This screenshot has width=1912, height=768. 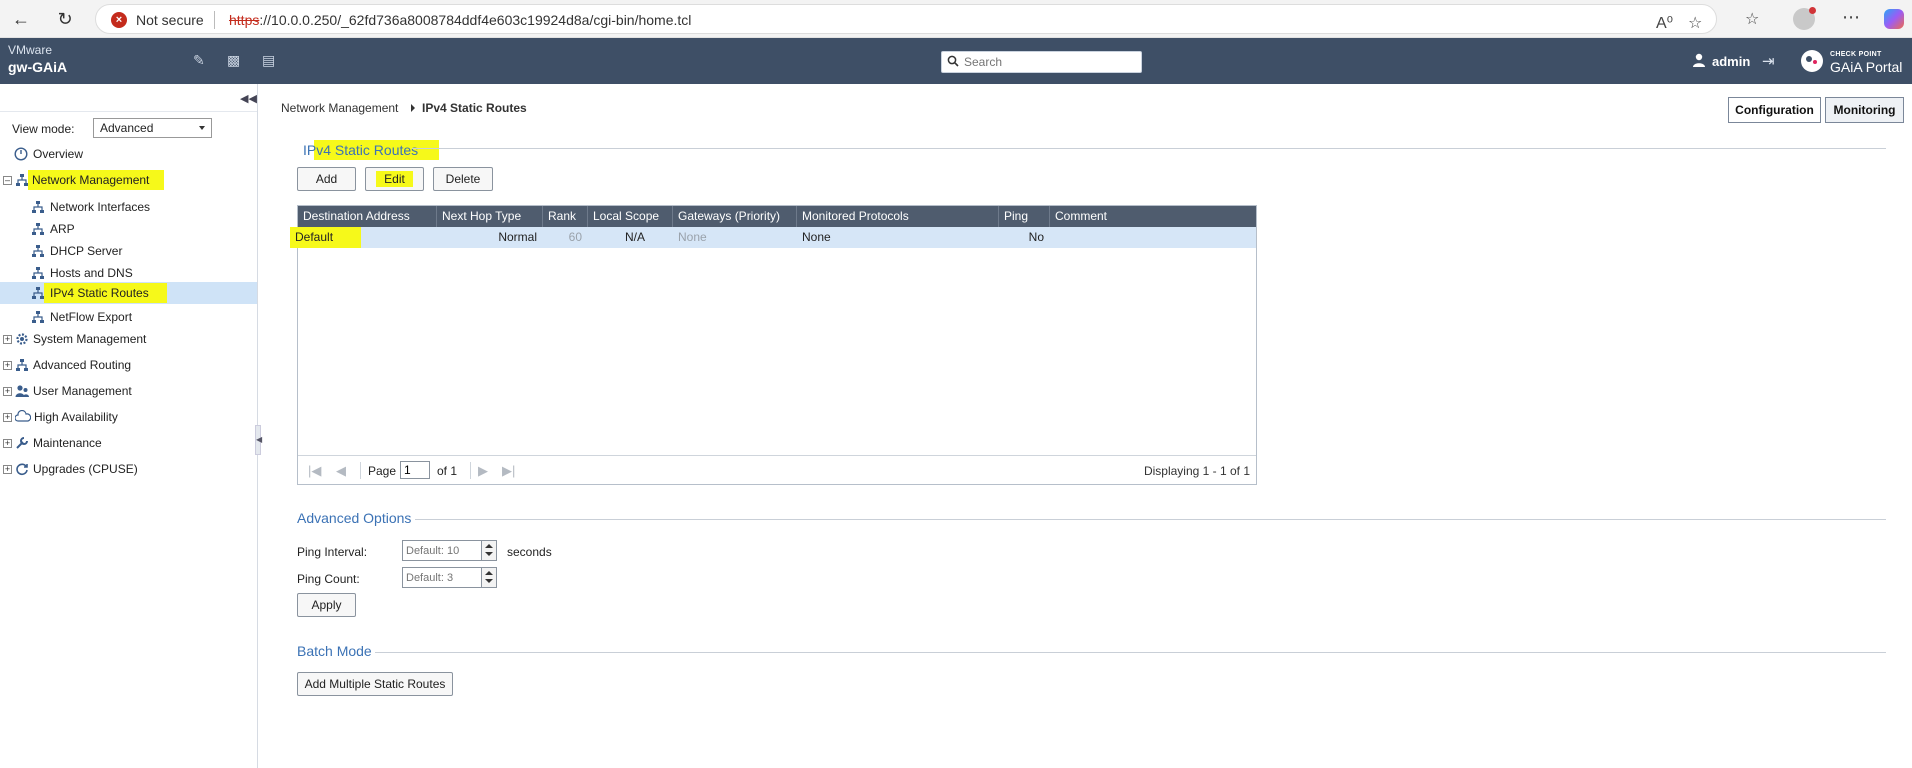 What do you see at coordinates (268, 60) in the screenshot?
I see `document-icon: ▤` at bounding box center [268, 60].